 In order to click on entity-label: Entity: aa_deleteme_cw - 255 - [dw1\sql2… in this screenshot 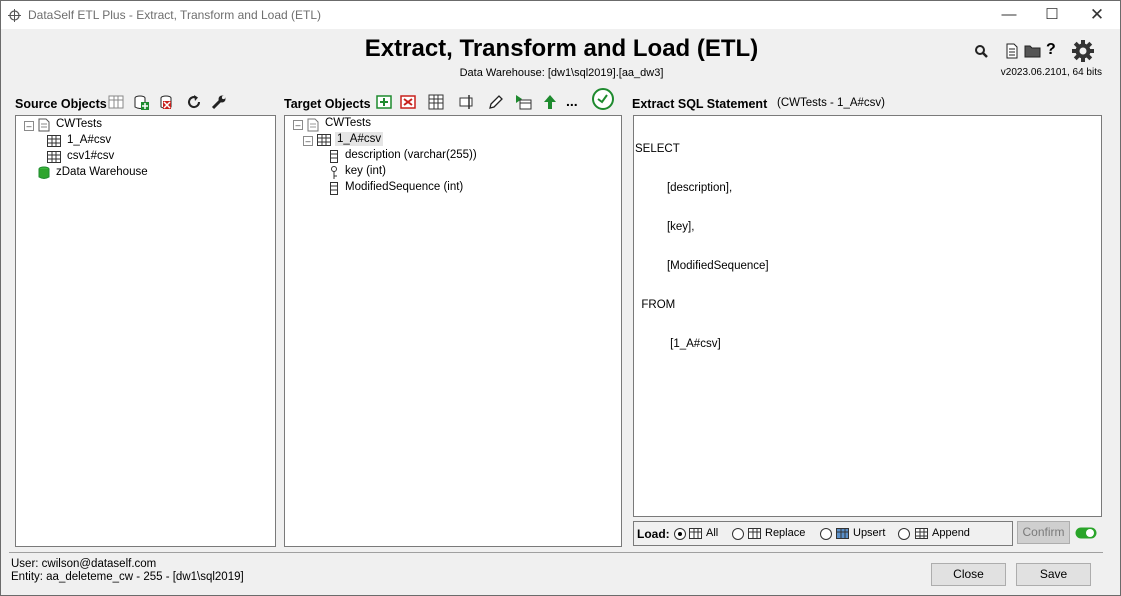, I will do `click(127, 577)`.